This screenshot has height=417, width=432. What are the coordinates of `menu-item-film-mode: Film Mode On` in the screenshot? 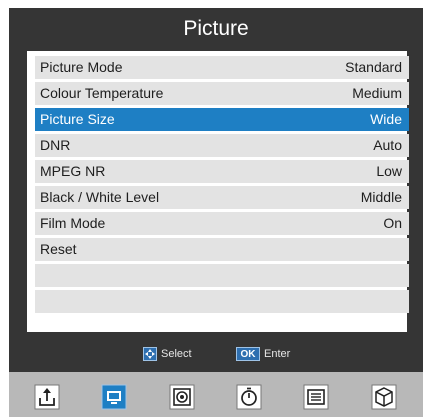 It's located at (222, 223).